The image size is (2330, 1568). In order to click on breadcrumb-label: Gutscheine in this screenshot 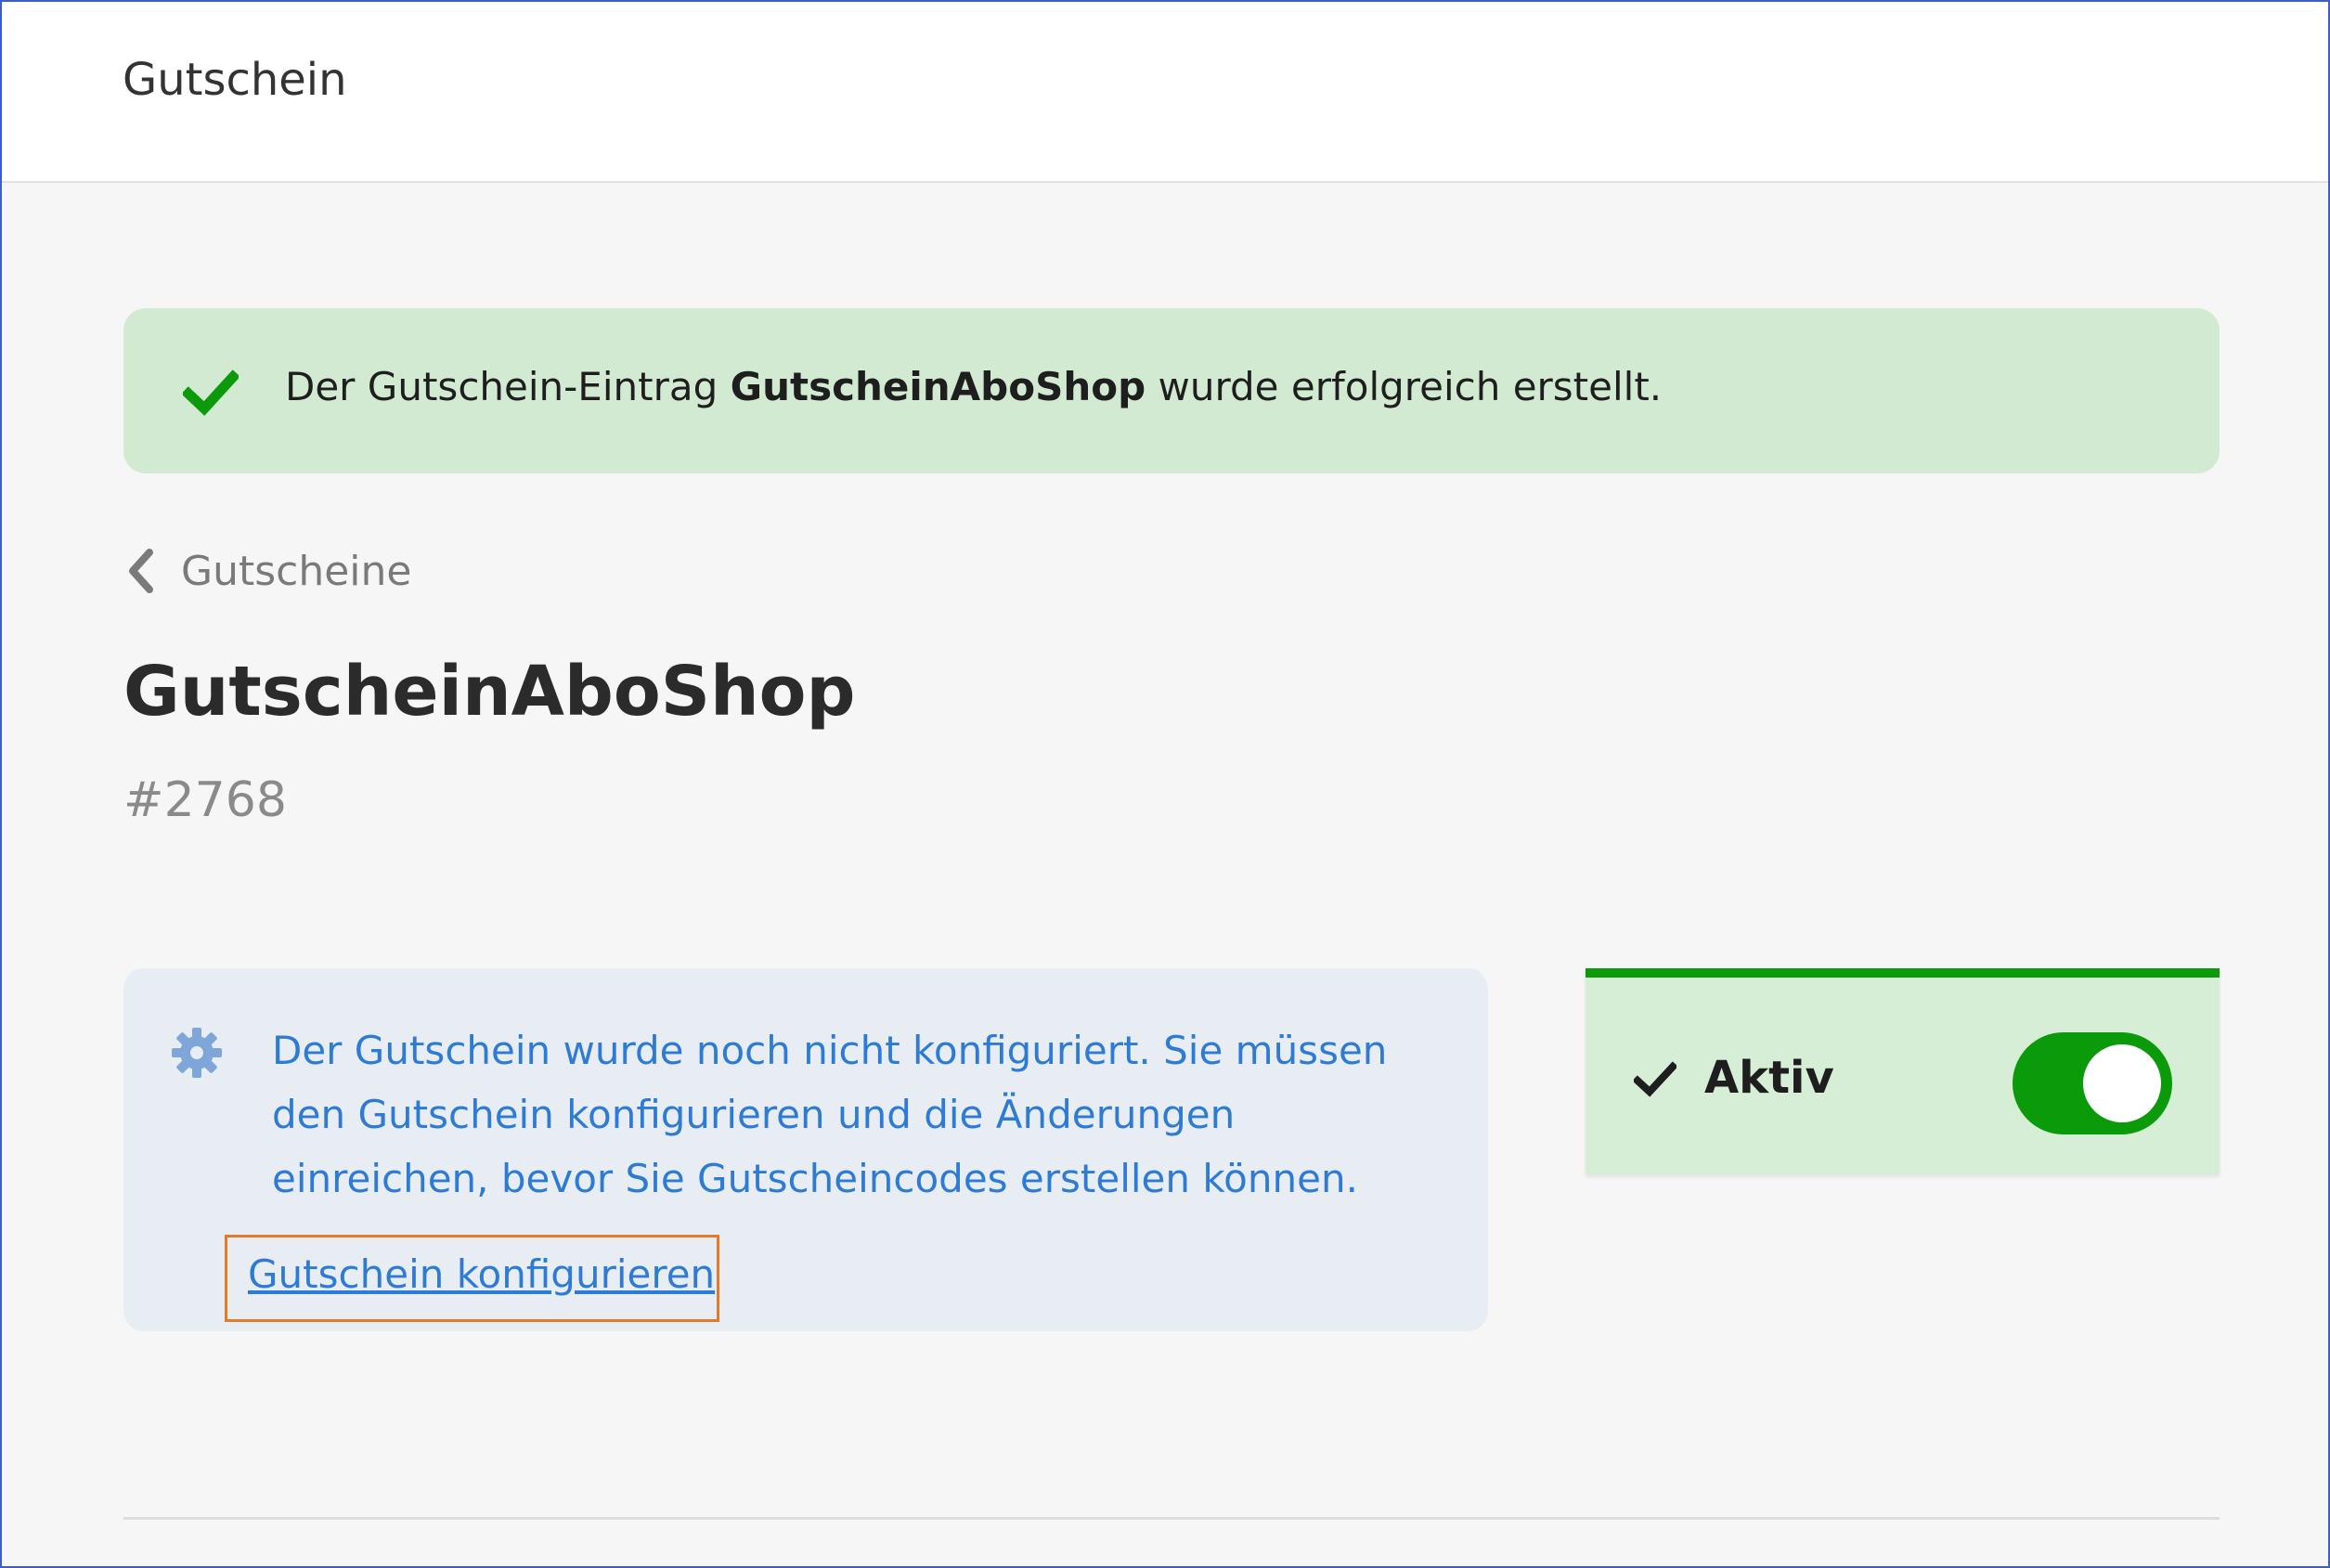, I will do `click(296, 571)`.